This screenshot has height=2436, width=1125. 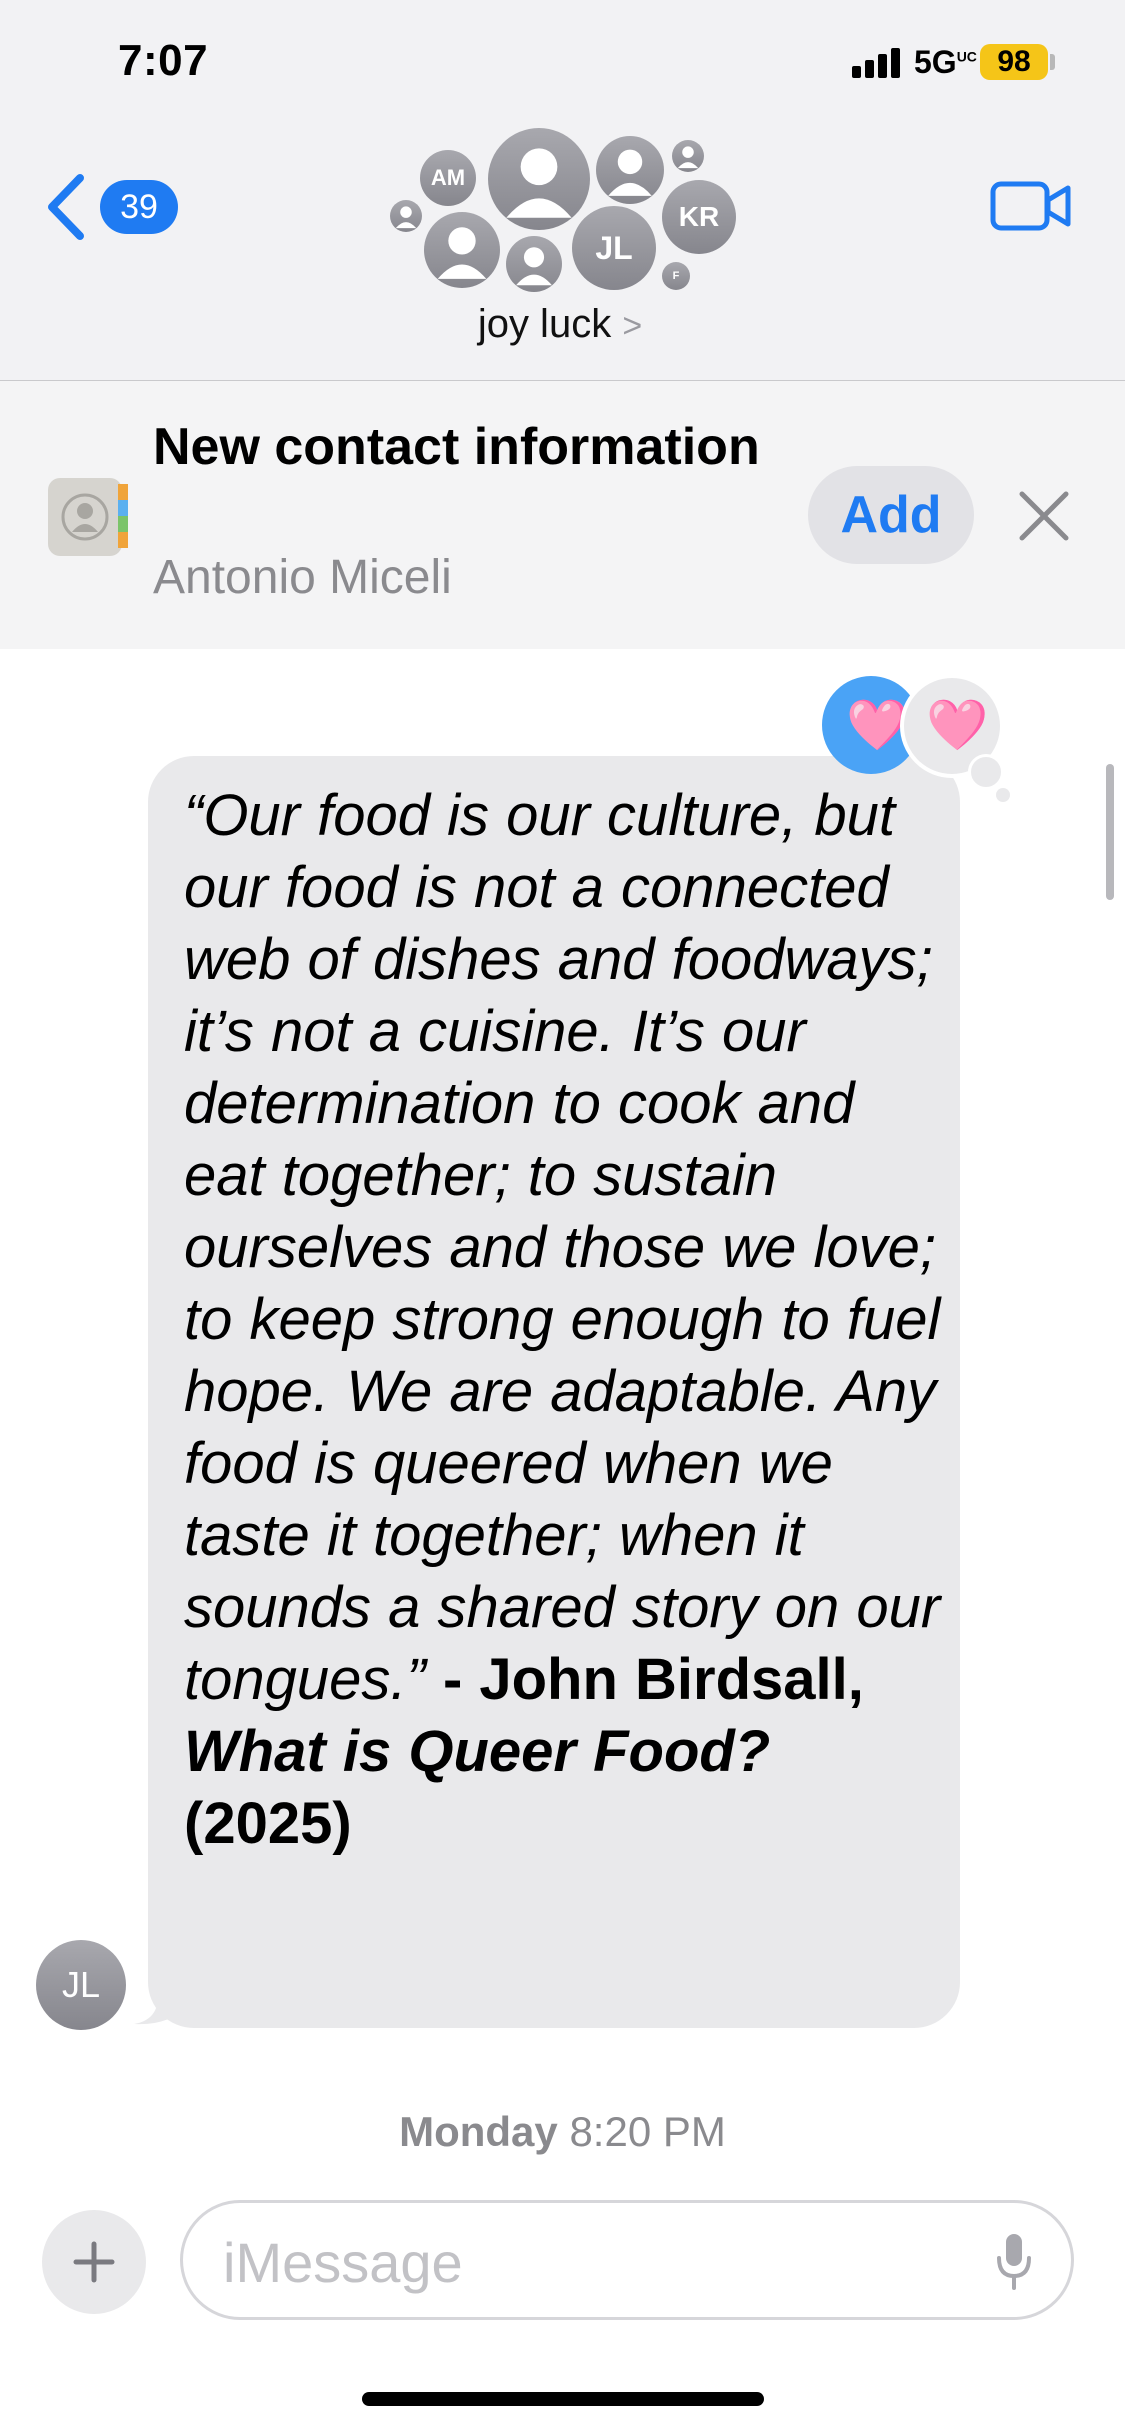 What do you see at coordinates (630, 170) in the screenshot?
I see `avatar-person-medium` at bounding box center [630, 170].